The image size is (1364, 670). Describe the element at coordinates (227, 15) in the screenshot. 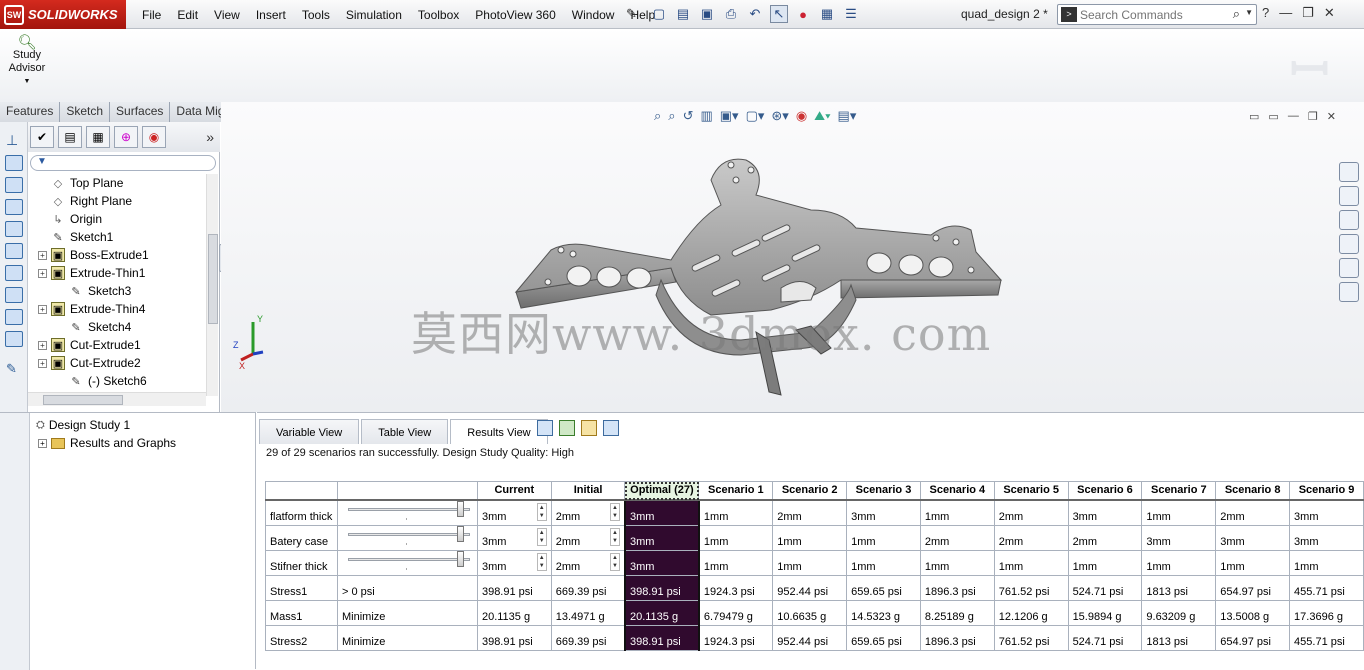

I see `menu-item-view: View` at that location.